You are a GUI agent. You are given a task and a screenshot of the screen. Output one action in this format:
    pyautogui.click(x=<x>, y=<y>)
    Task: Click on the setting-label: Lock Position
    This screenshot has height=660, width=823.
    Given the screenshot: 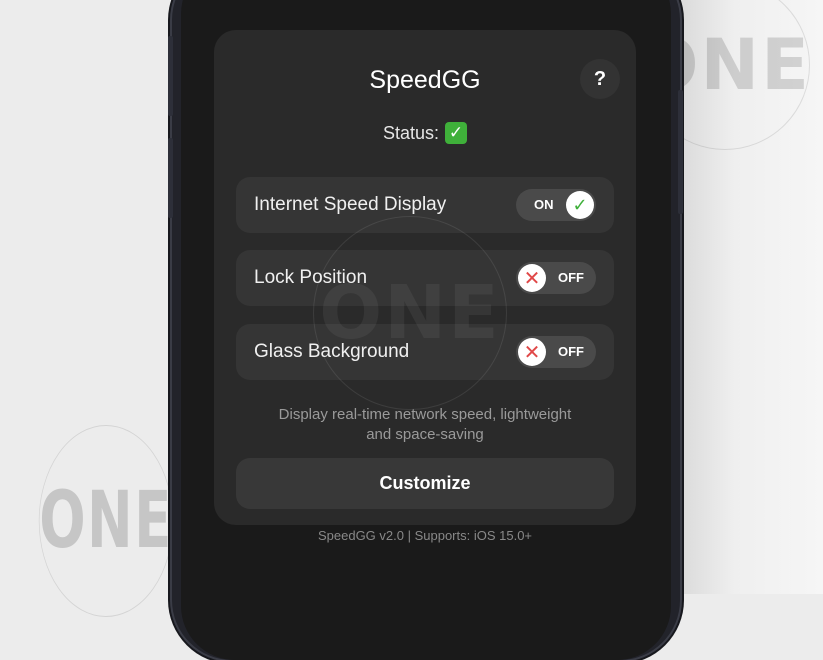 What is the action you would take?
    pyautogui.click(x=311, y=277)
    